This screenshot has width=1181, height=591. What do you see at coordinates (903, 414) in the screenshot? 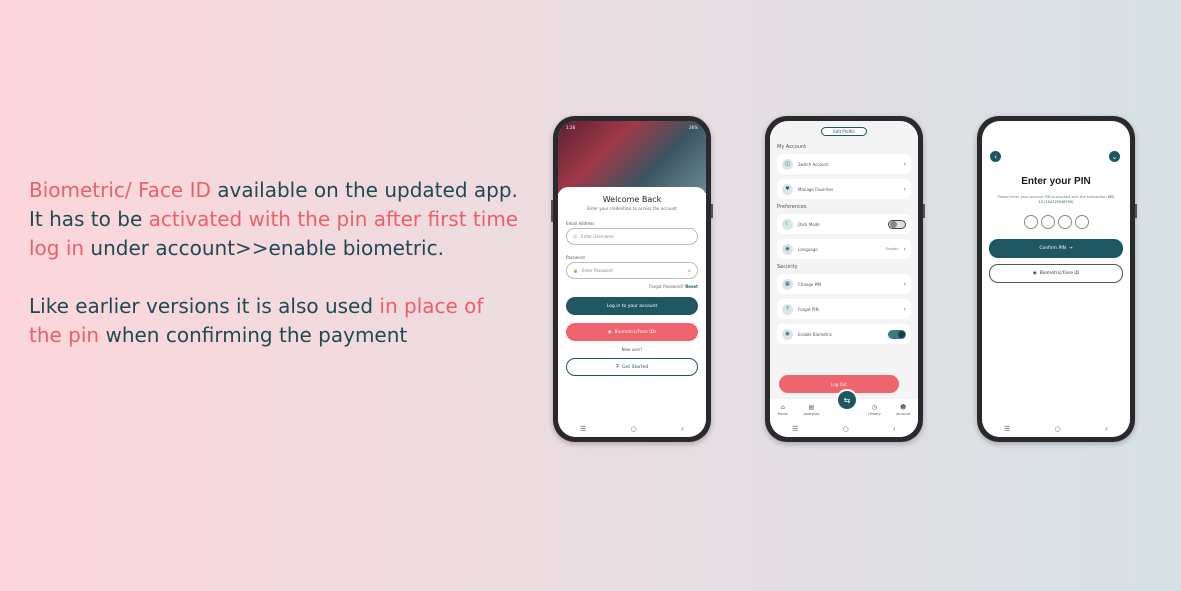
I see `tab-account-label: Account` at bounding box center [903, 414].